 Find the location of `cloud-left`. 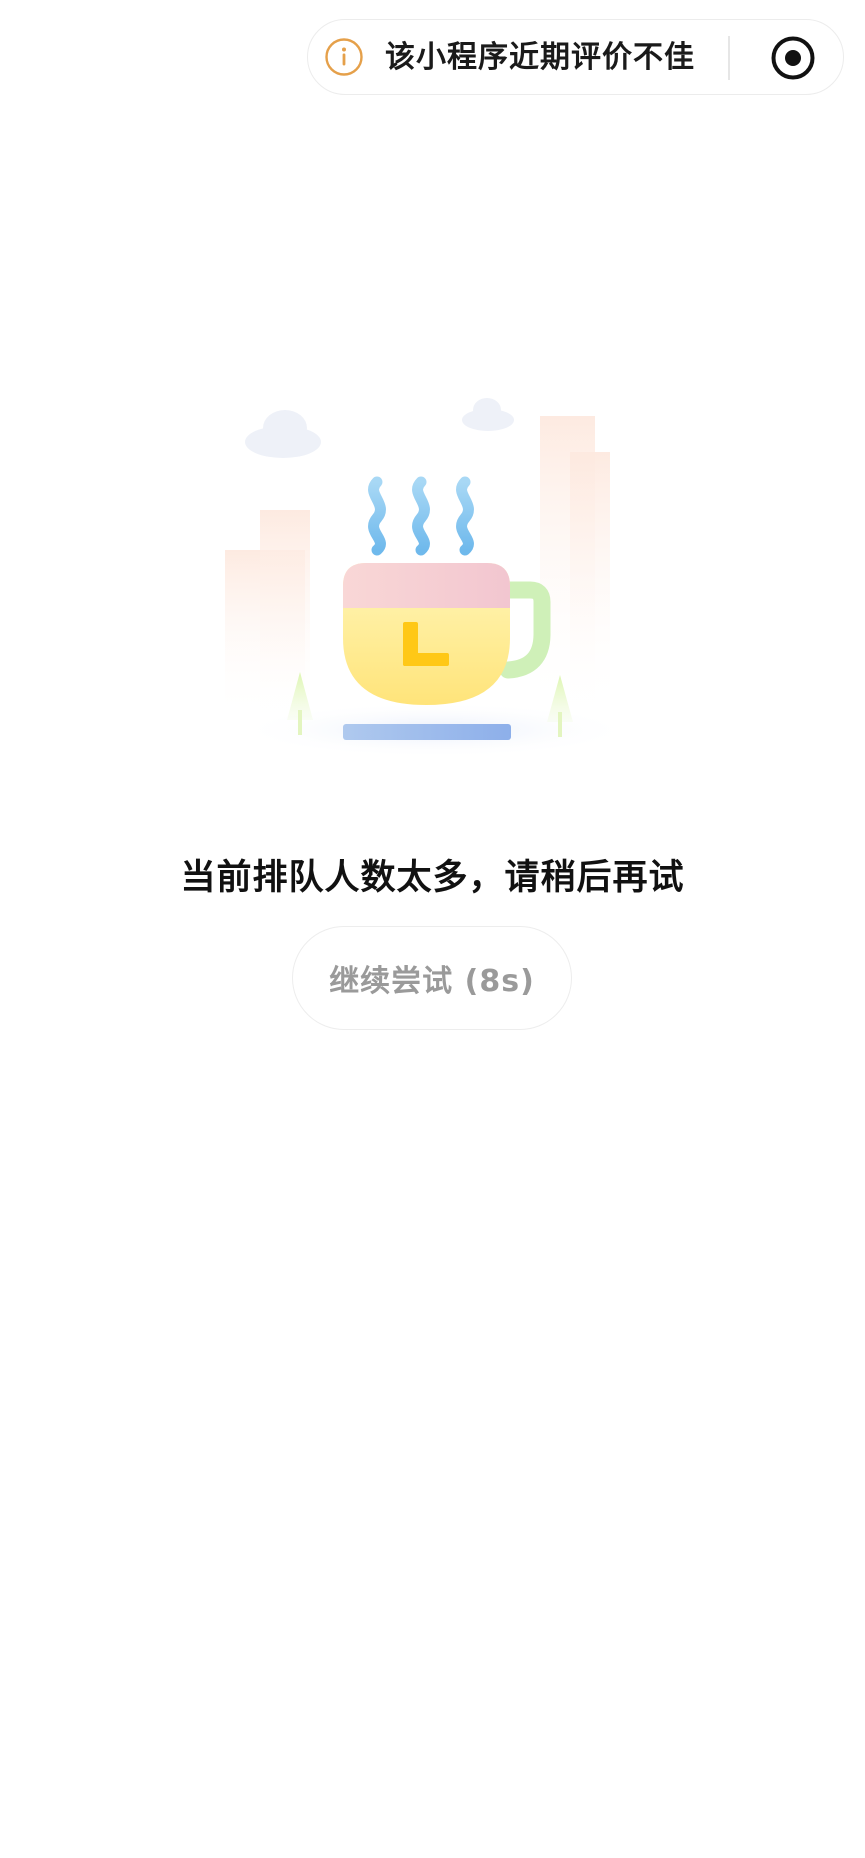

cloud-left is located at coordinates (283, 434).